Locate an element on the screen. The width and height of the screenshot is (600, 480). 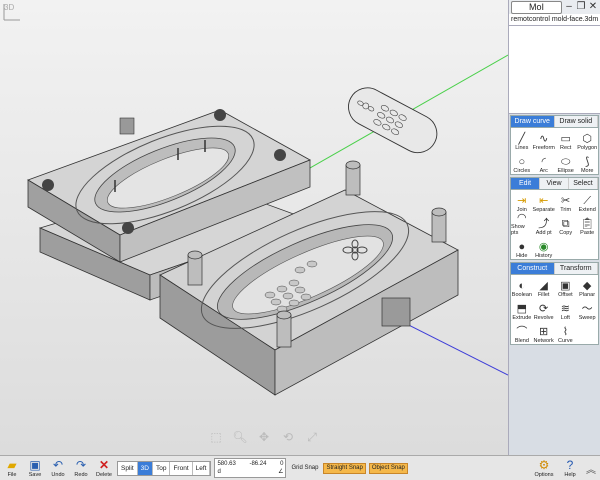
options-icon: ⚙ is located at coordinates (544, 464).